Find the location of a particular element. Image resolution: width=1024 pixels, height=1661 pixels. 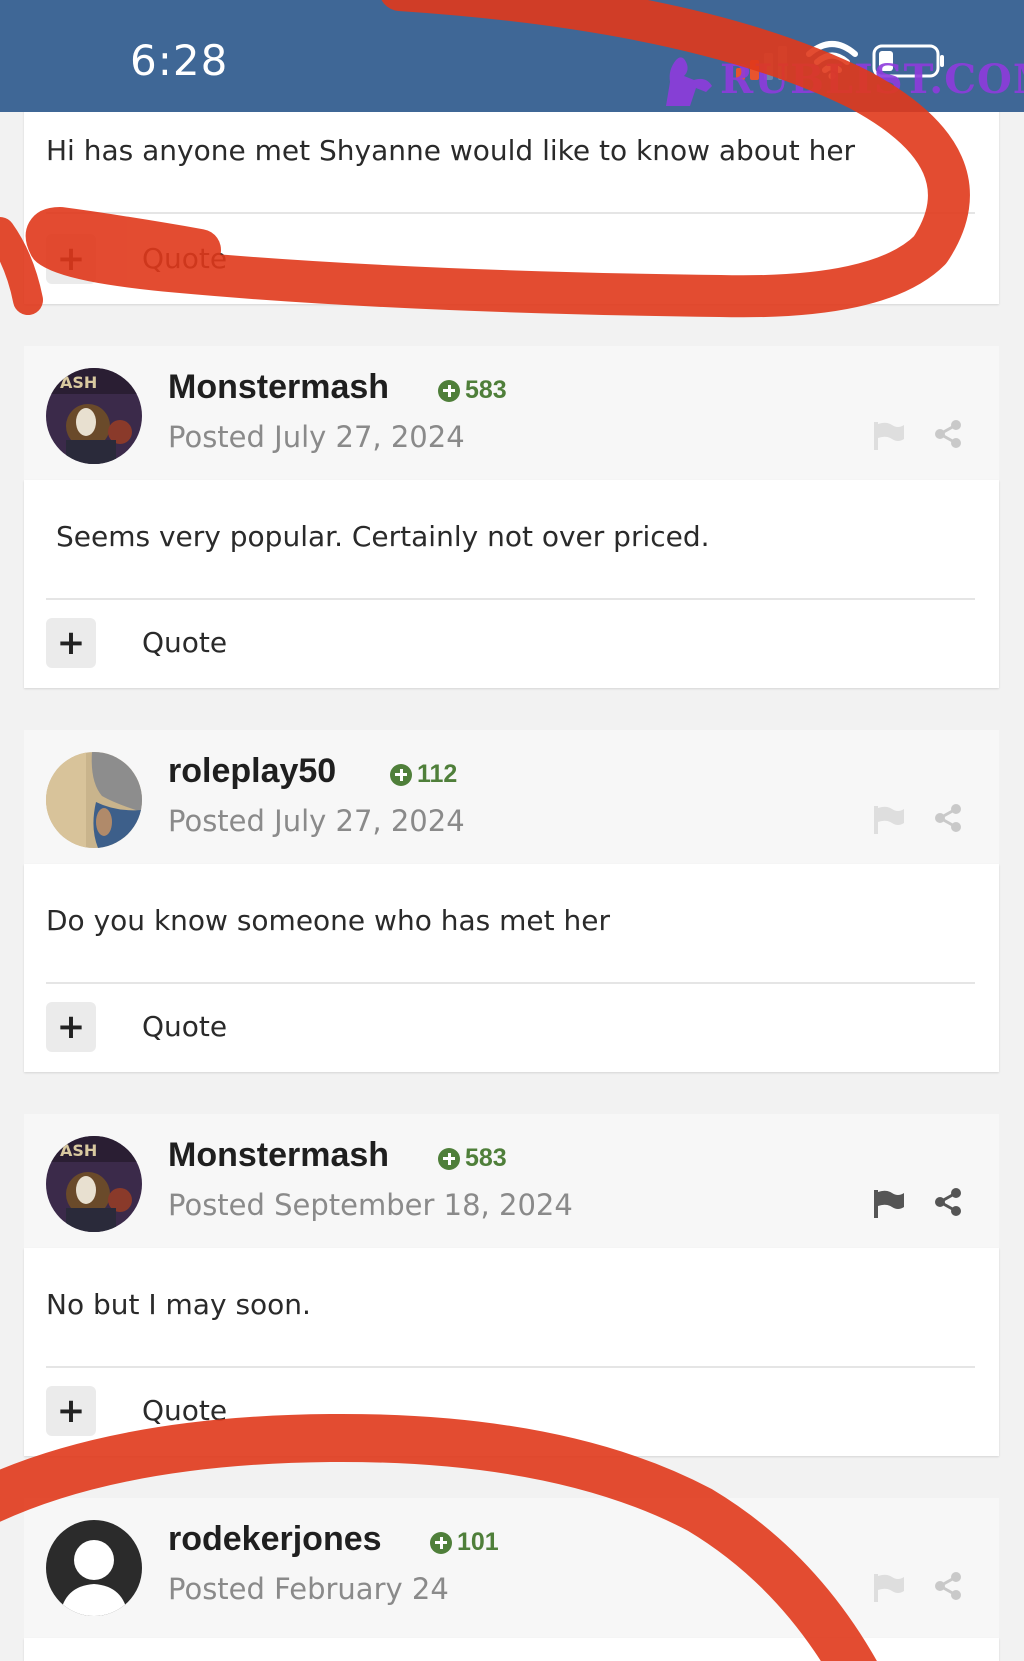

post-content: No but I may soon. is located at coordinates (178, 1304).